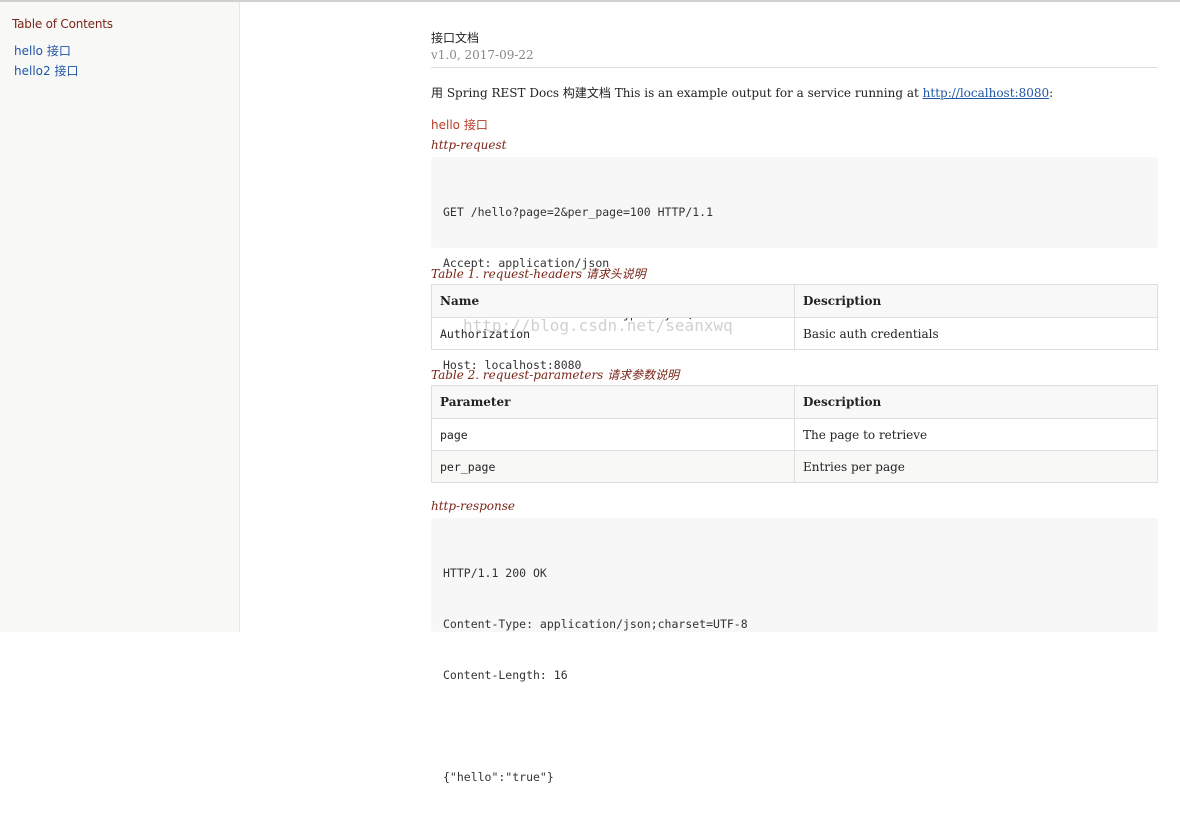 The height and width of the screenshot is (820, 1180). Describe the element at coordinates (455, 38) in the screenshot. I see `doc-title: 接口文档` at that location.